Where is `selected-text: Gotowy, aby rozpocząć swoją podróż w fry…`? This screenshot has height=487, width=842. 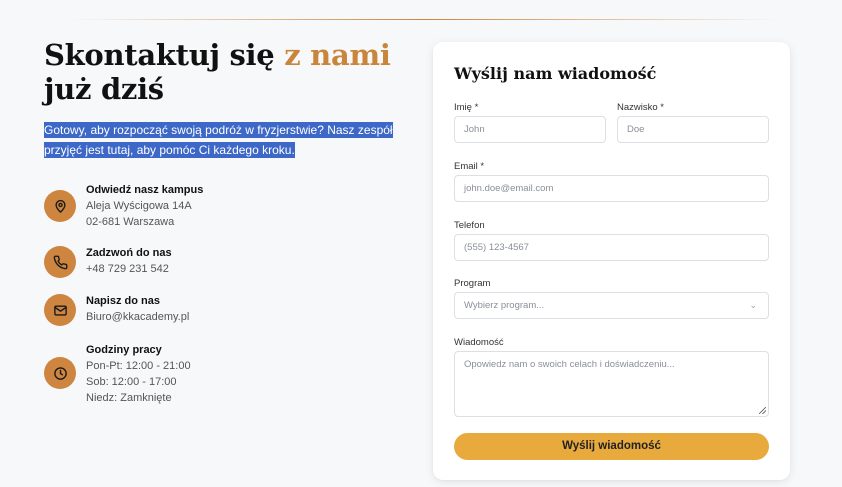
selected-text: Gotowy, aby rozpocząć swoją podróż w fry… is located at coordinates (218, 140).